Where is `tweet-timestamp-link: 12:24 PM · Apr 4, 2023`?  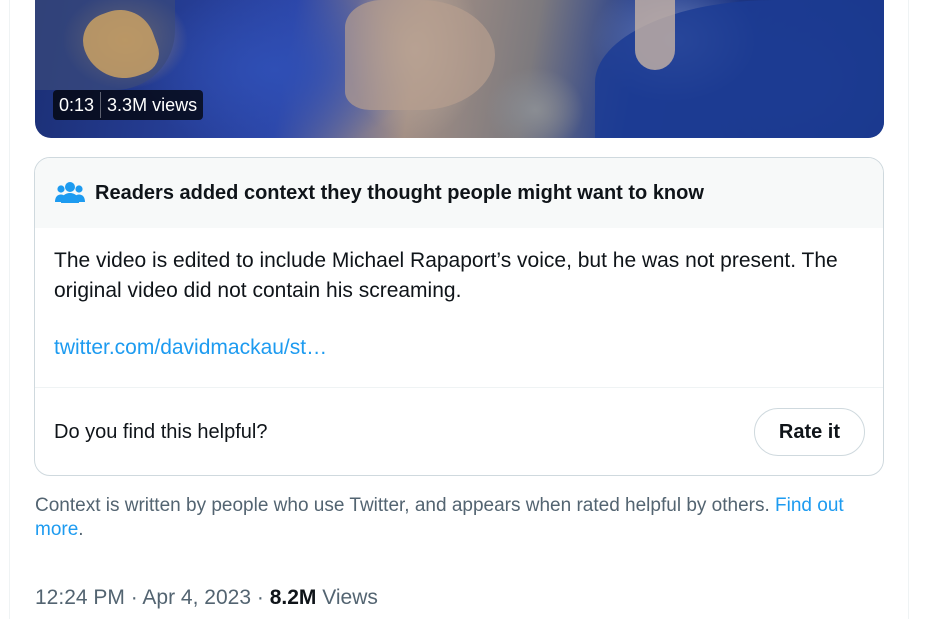 tweet-timestamp-link: 12:24 PM · Apr 4, 2023 is located at coordinates (143, 597).